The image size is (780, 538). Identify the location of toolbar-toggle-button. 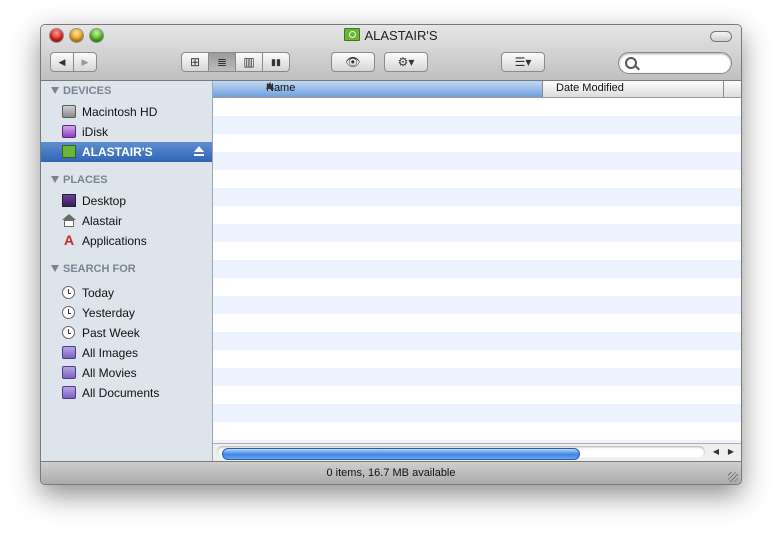
(721, 36).